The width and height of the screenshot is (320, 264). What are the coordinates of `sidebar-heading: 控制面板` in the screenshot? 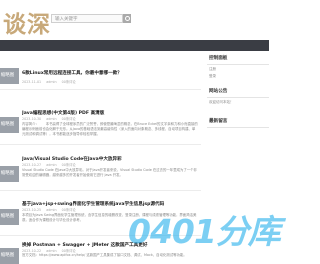 It's located at (218, 58).